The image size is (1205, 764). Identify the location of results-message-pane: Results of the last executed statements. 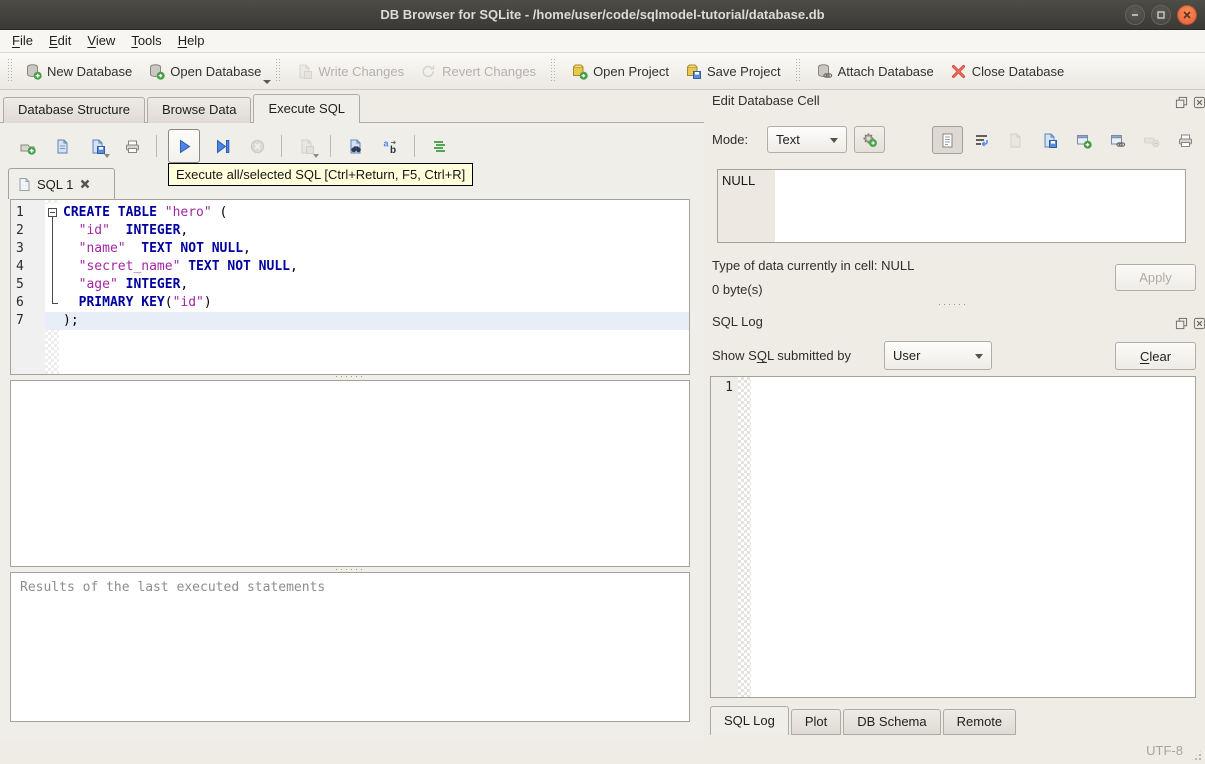
(350, 647).